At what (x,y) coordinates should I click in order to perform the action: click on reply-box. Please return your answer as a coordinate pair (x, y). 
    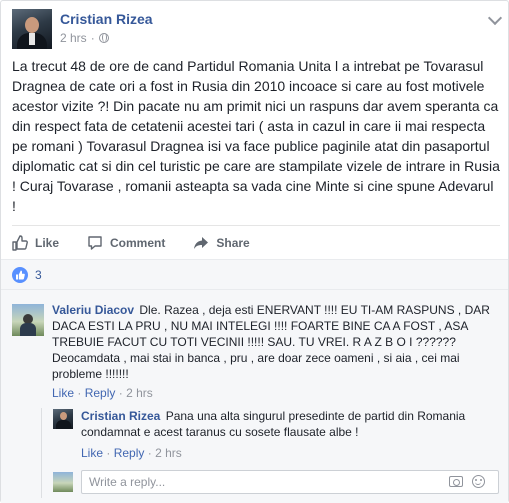
    Looking at the image, I should click on (276, 482).